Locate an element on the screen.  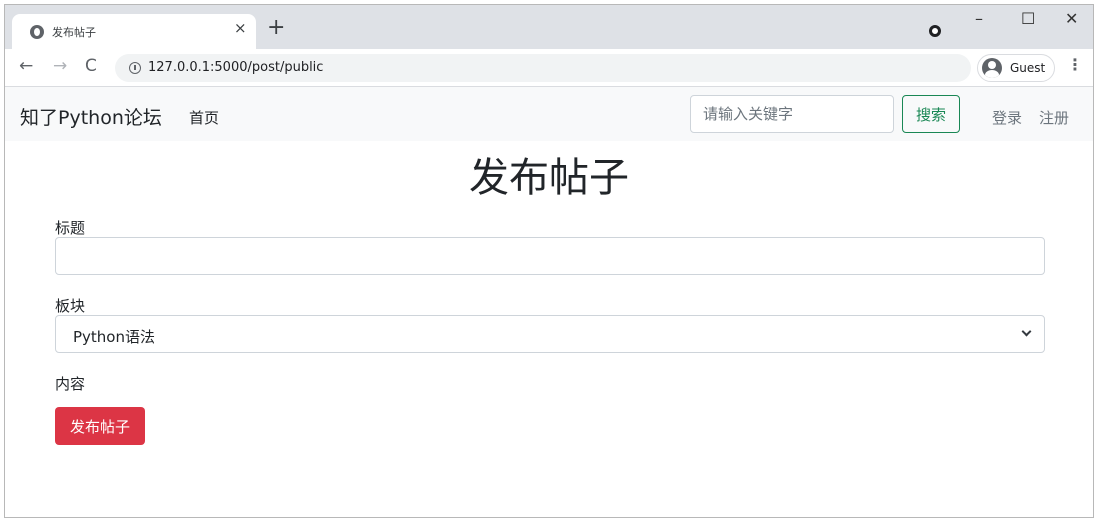
chevron-down-icon is located at coordinates (1026, 331).